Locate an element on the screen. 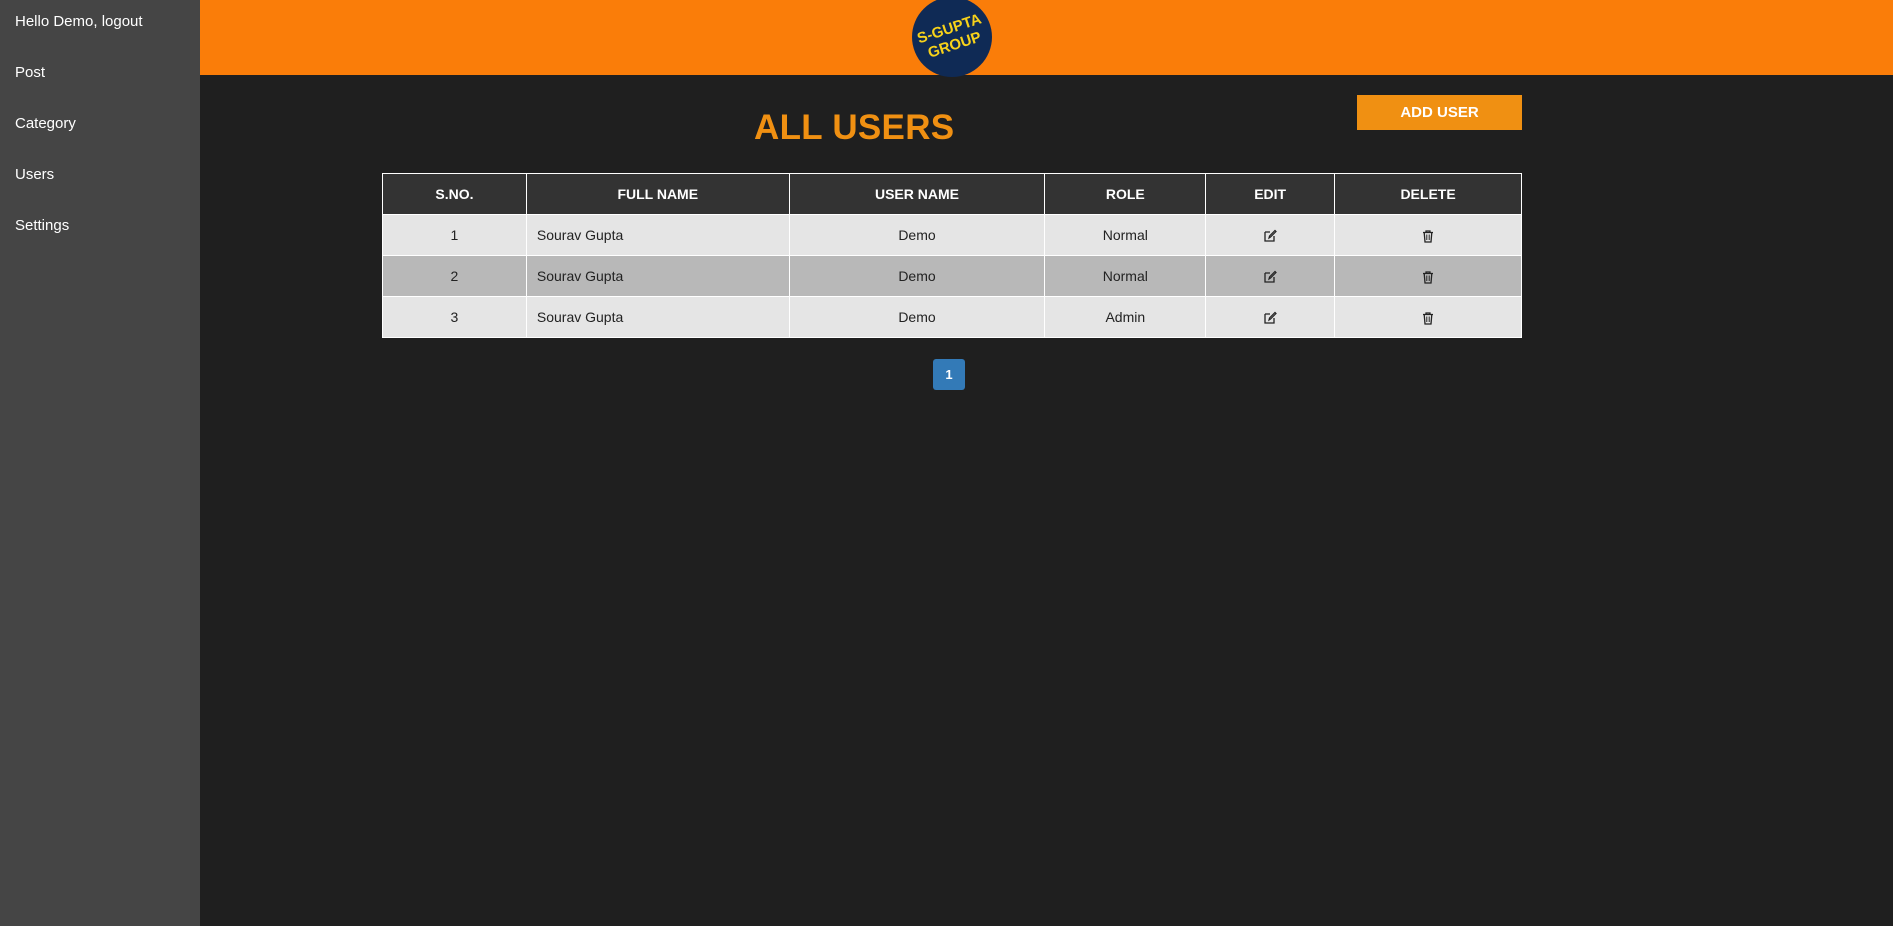 The height and width of the screenshot is (926, 1893). column-header-edit: EDIT is located at coordinates (1270, 194).